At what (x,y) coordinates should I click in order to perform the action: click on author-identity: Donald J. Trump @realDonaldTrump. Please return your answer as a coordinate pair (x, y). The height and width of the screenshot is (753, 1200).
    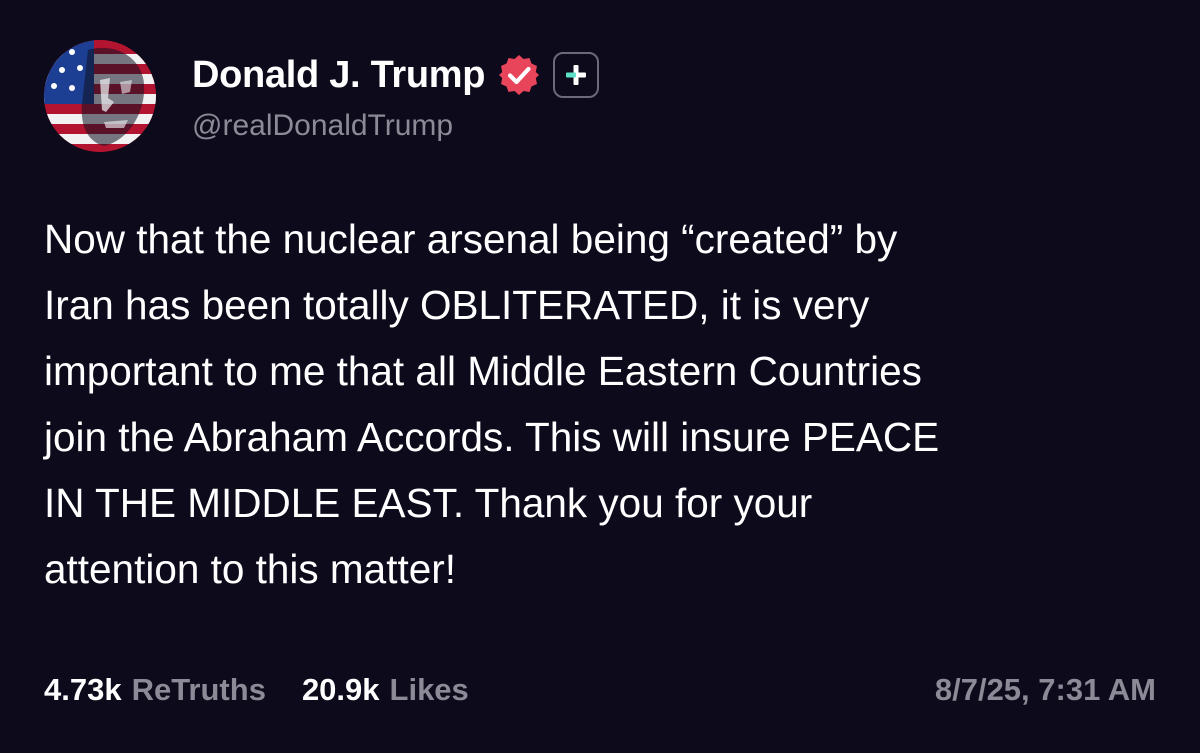
    Looking at the image, I should click on (396, 96).